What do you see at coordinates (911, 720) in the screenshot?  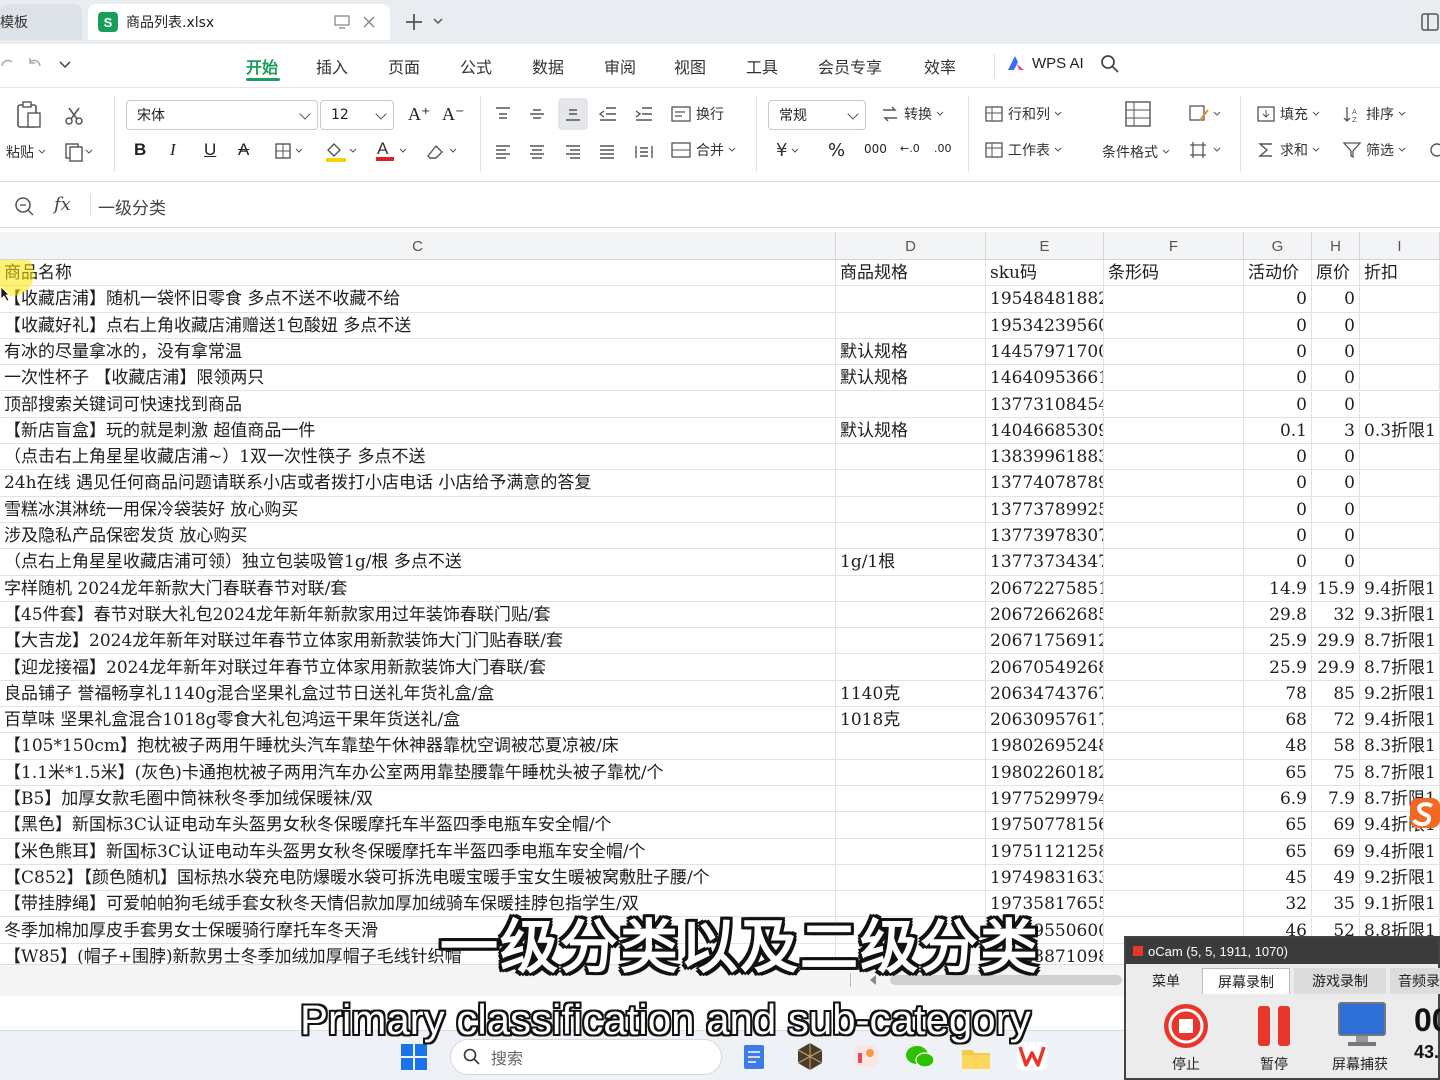 I see `table-cell: 1018克` at bounding box center [911, 720].